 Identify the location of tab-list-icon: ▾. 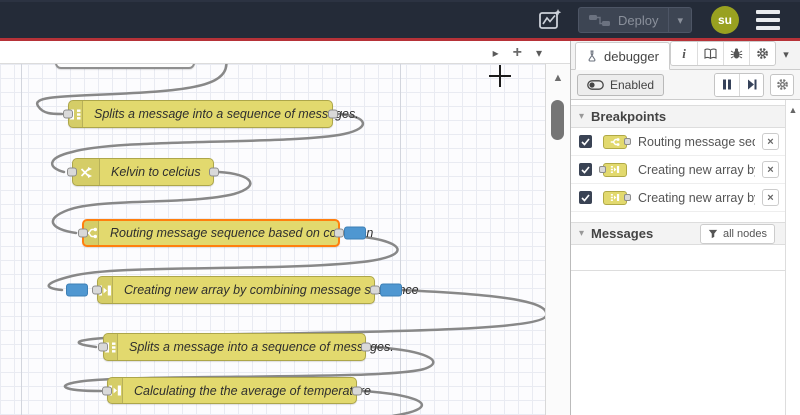
(539, 53).